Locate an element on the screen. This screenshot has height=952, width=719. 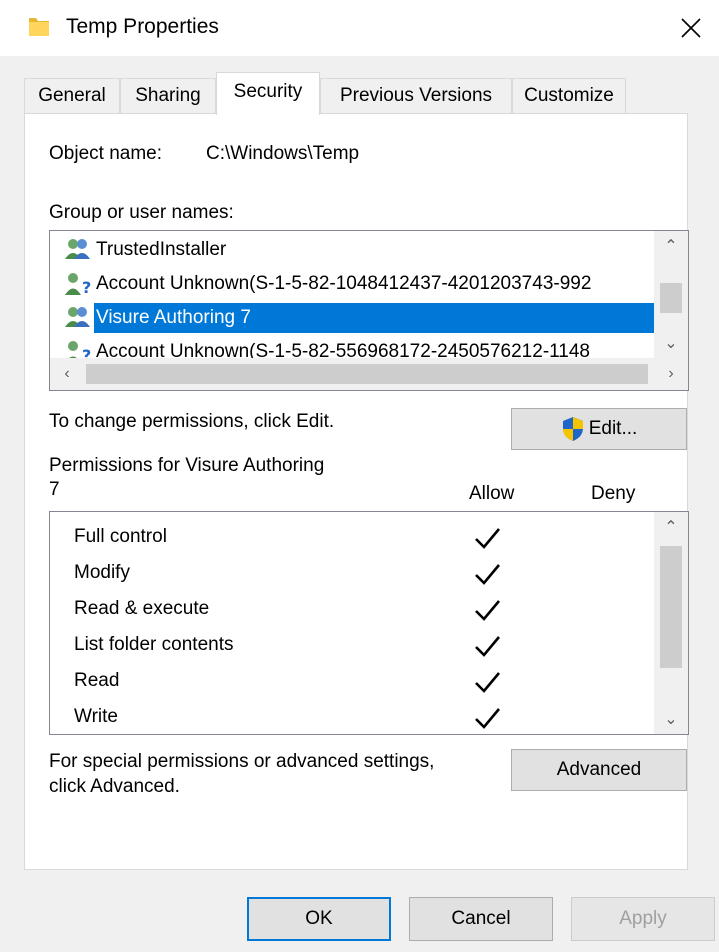
unknown-user-icon: ? is located at coordinates (78, 285).